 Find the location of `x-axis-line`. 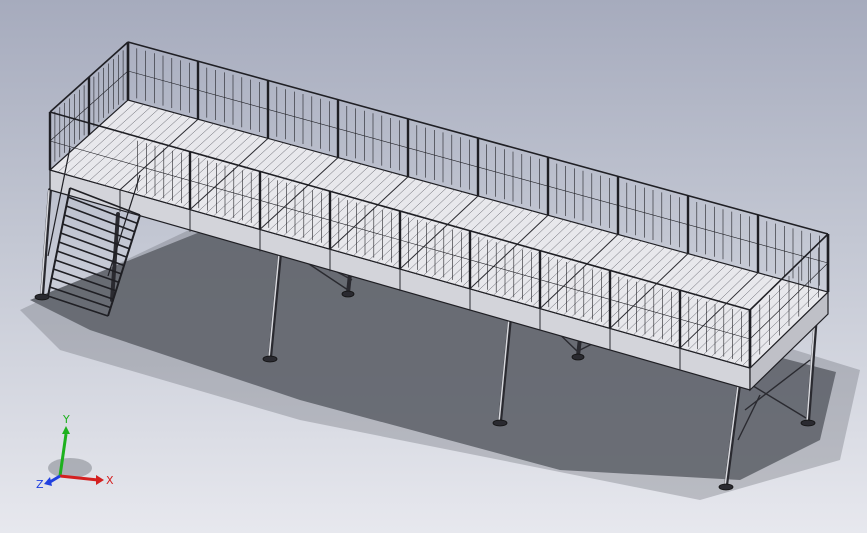

x-axis-line is located at coordinates (79, 478).